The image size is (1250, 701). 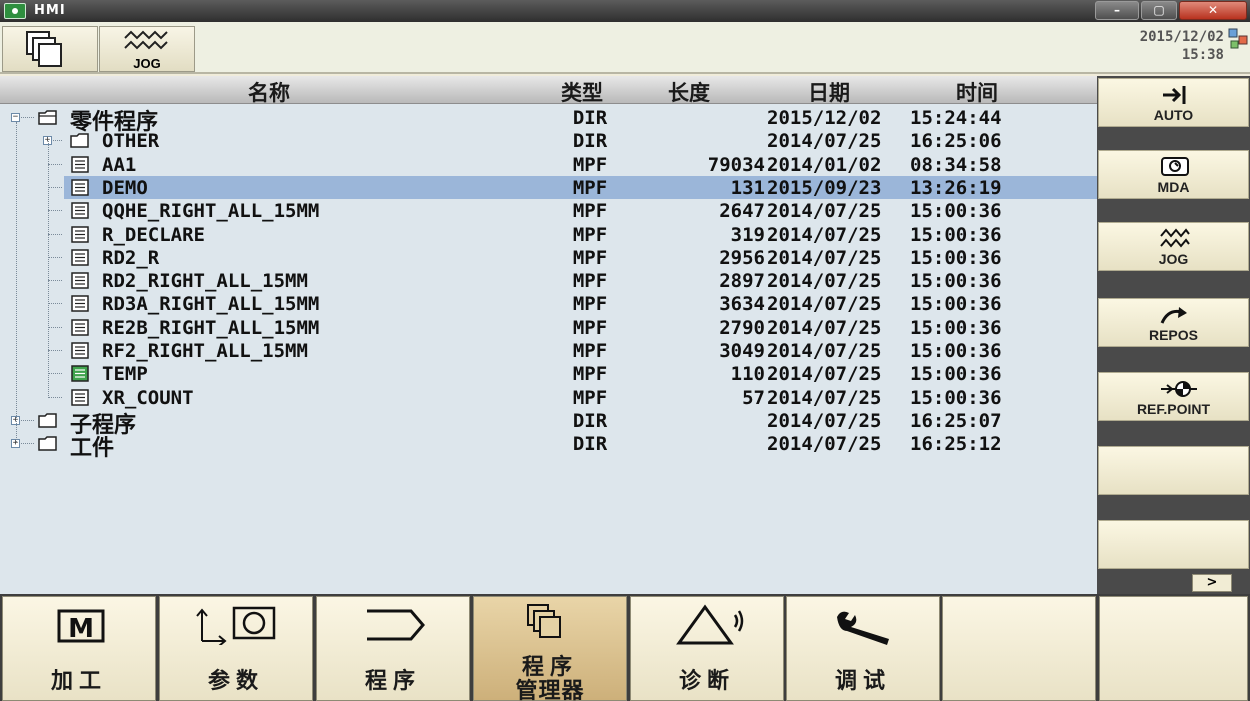 What do you see at coordinates (956, 187) in the screenshot?
I see `file-time: 13:26:19` at bounding box center [956, 187].